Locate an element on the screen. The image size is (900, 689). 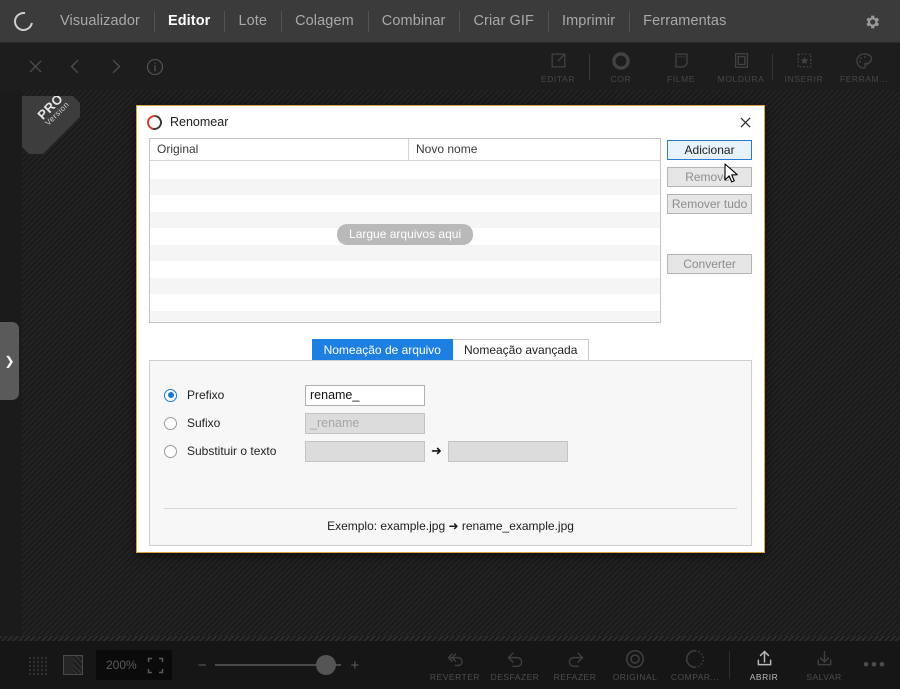
mouse-cursor is located at coordinates (732, 174).